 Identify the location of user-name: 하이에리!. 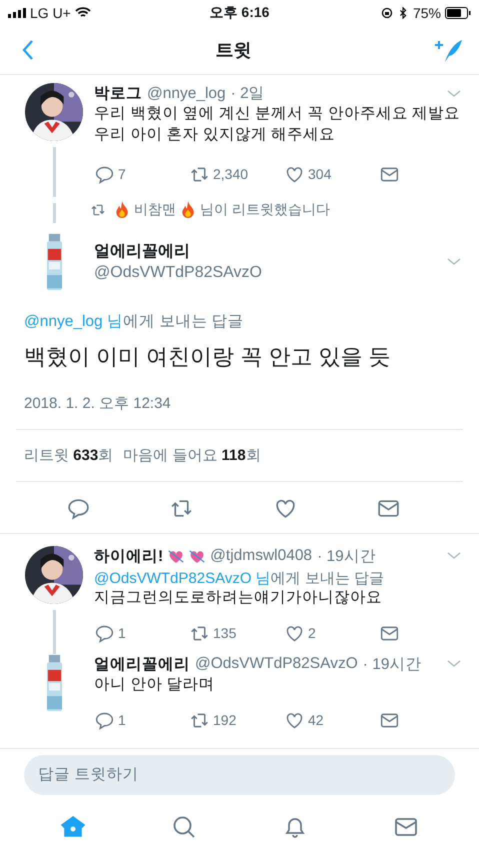
(129, 556).